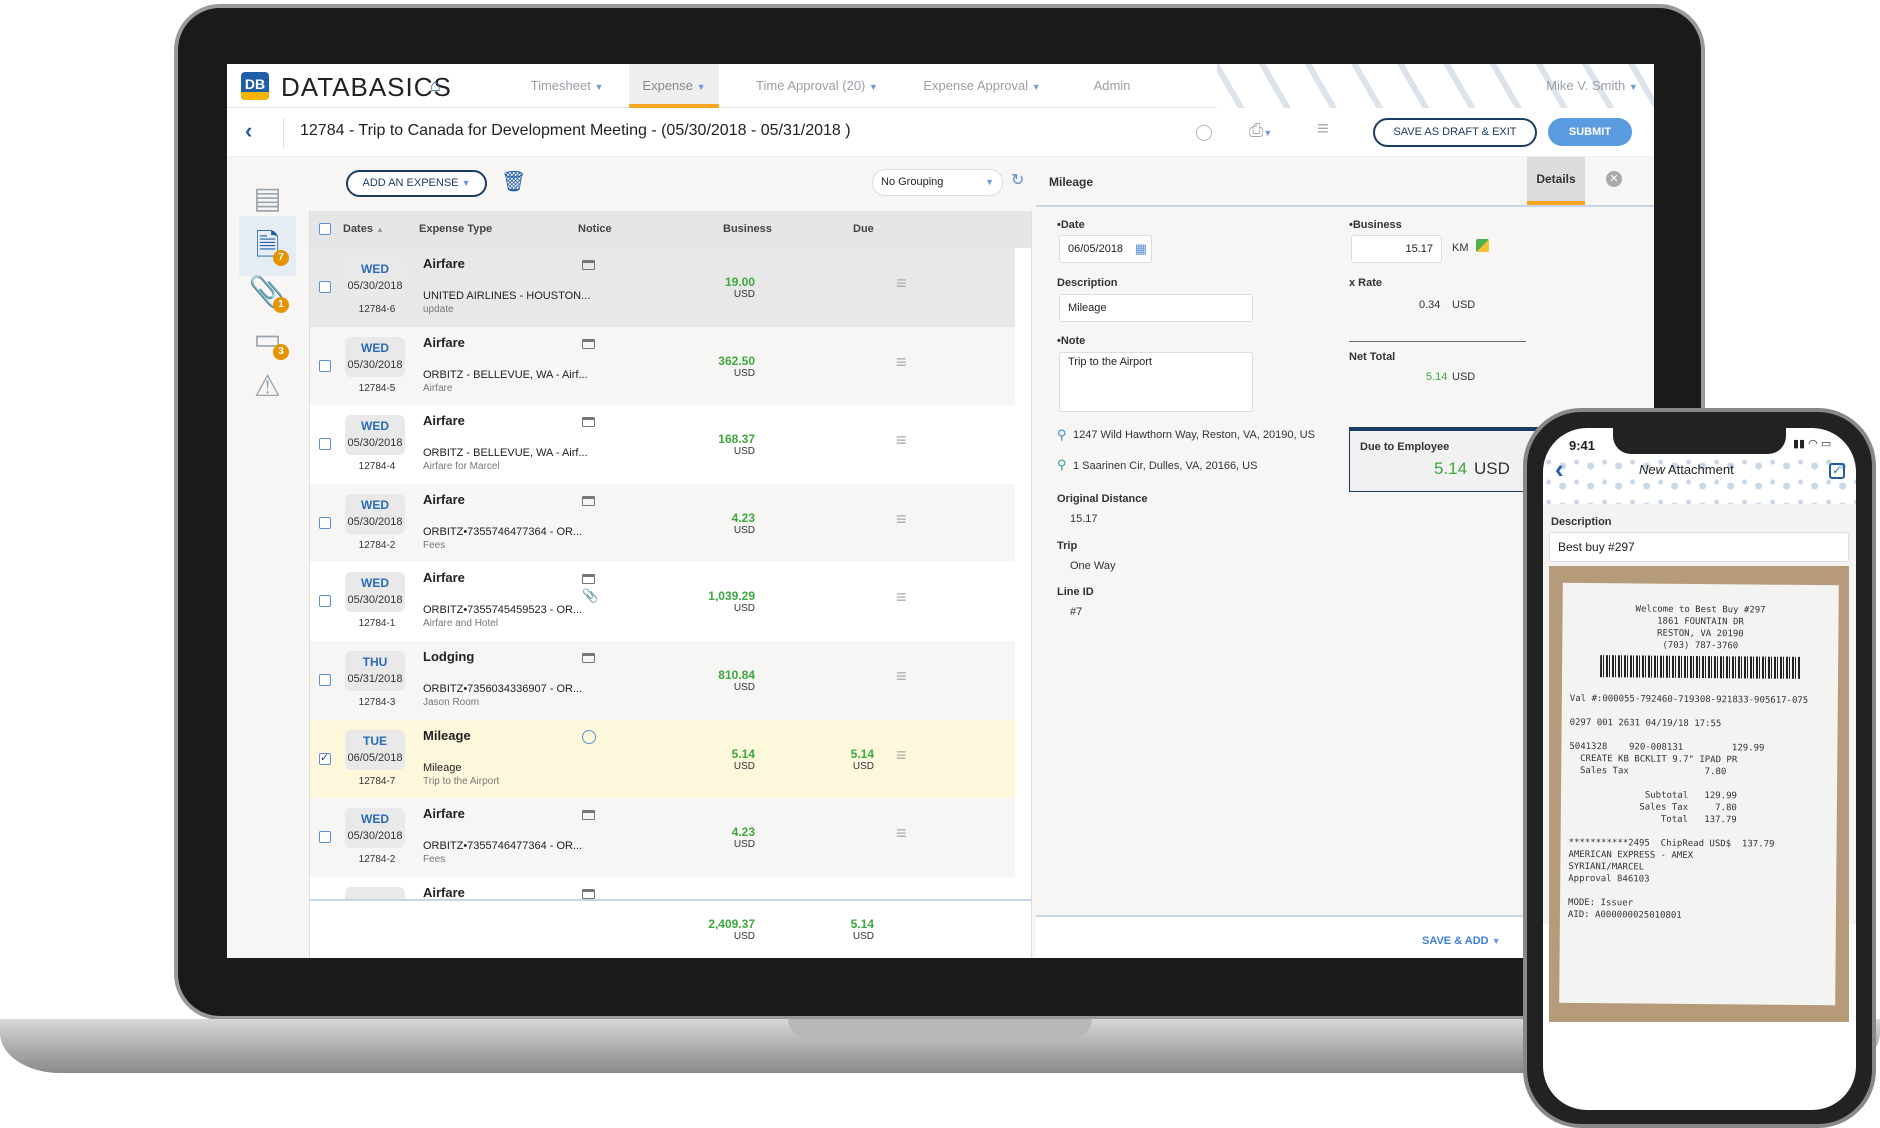 The height and width of the screenshot is (1128, 1880). What do you see at coordinates (1482, 245) in the screenshot?
I see `map-icon` at bounding box center [1482, 245].